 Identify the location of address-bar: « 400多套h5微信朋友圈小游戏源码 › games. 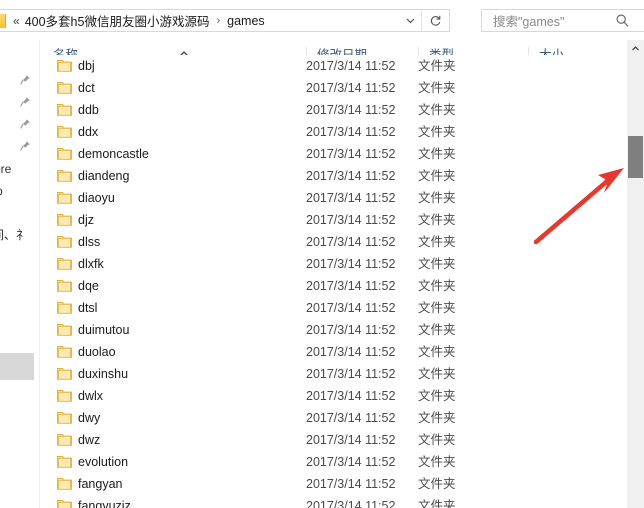
(225, 20).